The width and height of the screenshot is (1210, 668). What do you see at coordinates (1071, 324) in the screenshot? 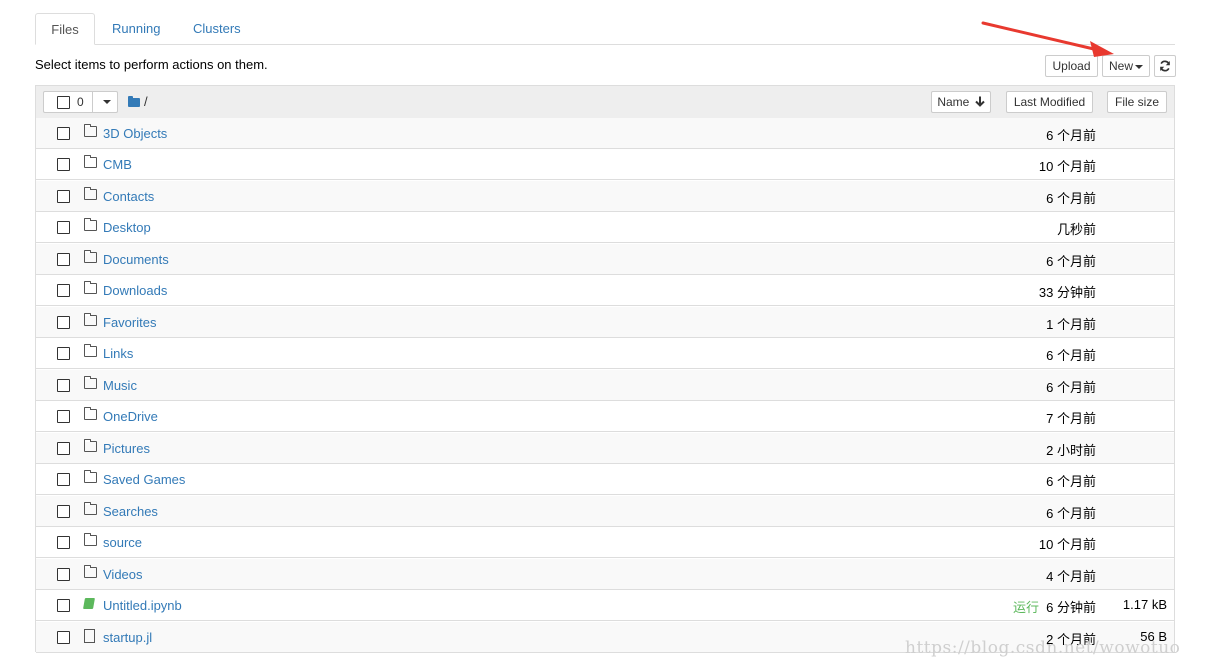
I see `item-last-modified: 1 个月前` at bounding box center [1071, 324].